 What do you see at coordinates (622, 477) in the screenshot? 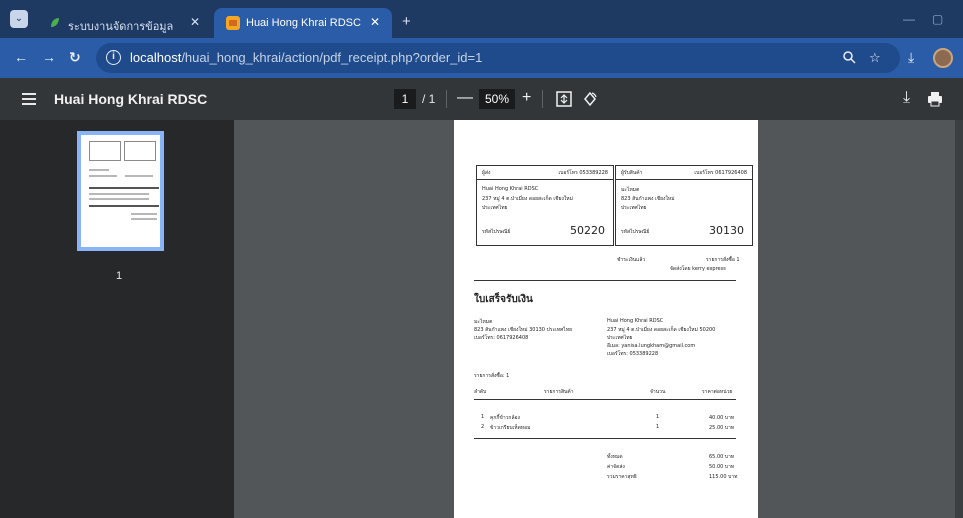
I see `grand-total-label: รวมราคาสุทธิ` at bounding box center [622, 477].